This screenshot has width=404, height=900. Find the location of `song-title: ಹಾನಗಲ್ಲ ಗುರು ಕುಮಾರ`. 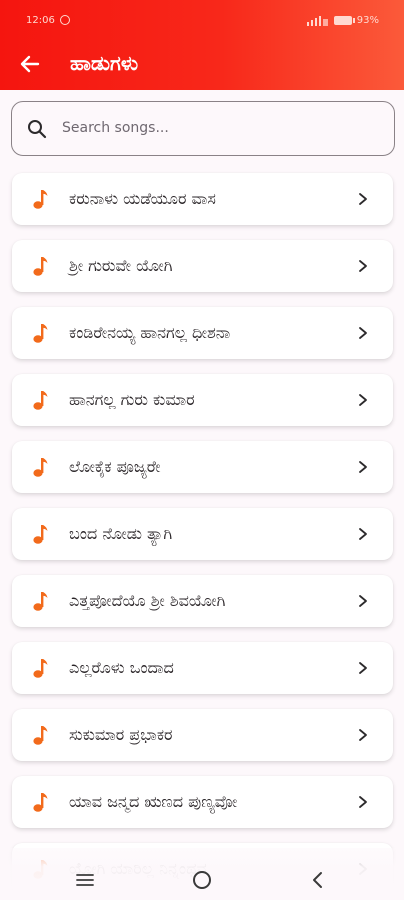

song-title: ಹಾನಗಲ್ಲ ಗುರು ಕುಮಾರ is located at coordinates (132, 399).